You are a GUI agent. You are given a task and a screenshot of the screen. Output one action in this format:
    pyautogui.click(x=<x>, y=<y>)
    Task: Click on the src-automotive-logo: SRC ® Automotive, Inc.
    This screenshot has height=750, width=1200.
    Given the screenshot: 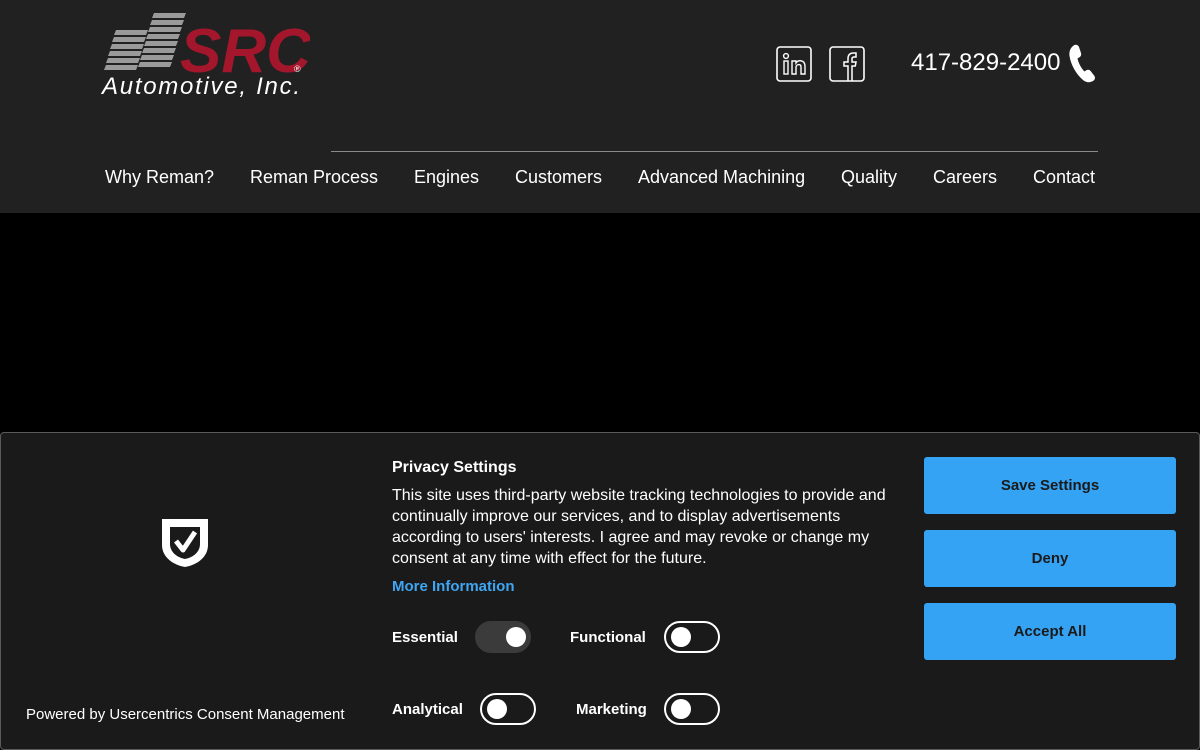 What is the action you would take?
    pyautogui.click(x=205, y=56)
    